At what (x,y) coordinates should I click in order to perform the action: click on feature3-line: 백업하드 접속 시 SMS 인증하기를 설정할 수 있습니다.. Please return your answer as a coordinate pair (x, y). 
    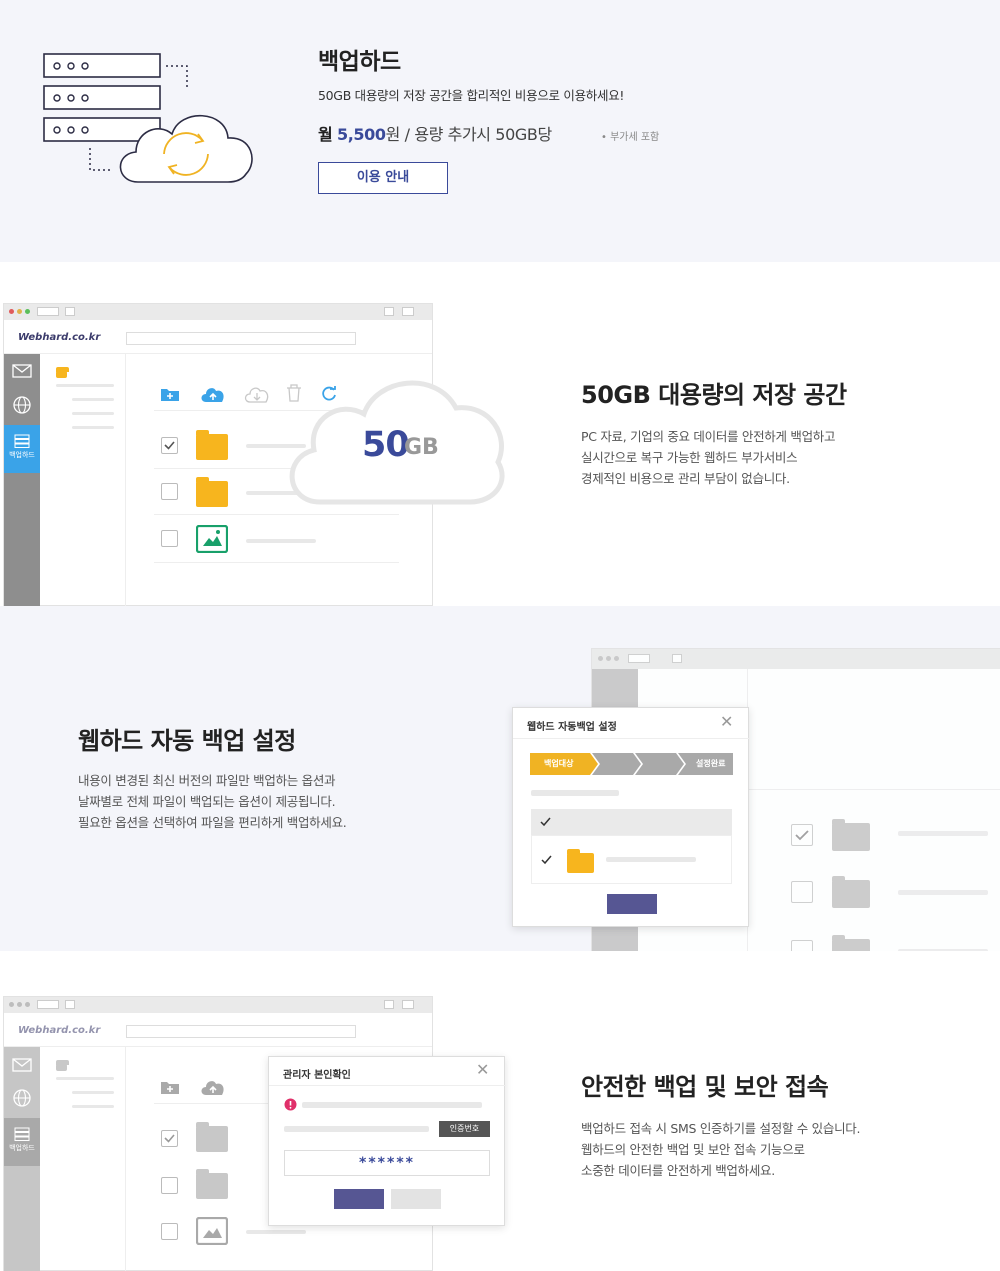
    Looking at the image, I should click on (721, 1128).